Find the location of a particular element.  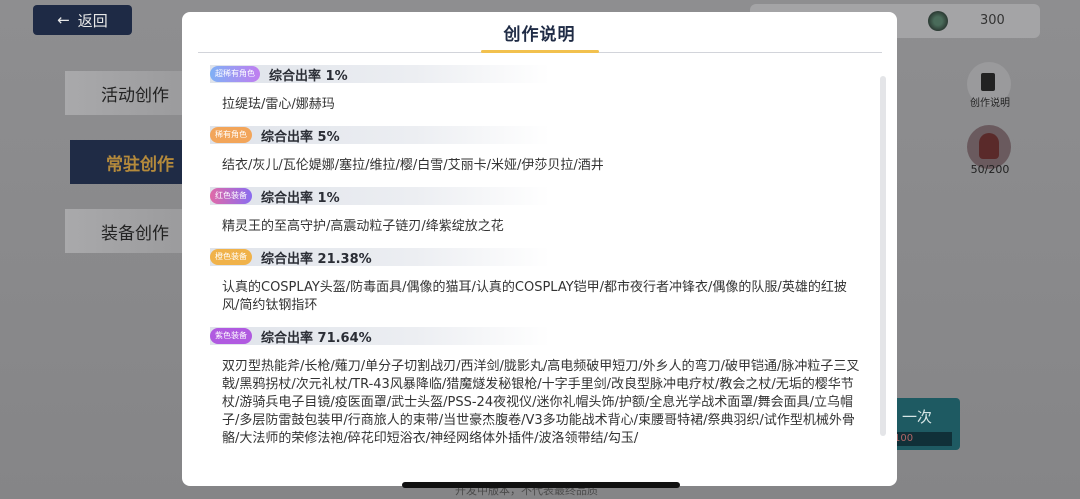

currency-value: 300 is located at coordinates (992, 20).